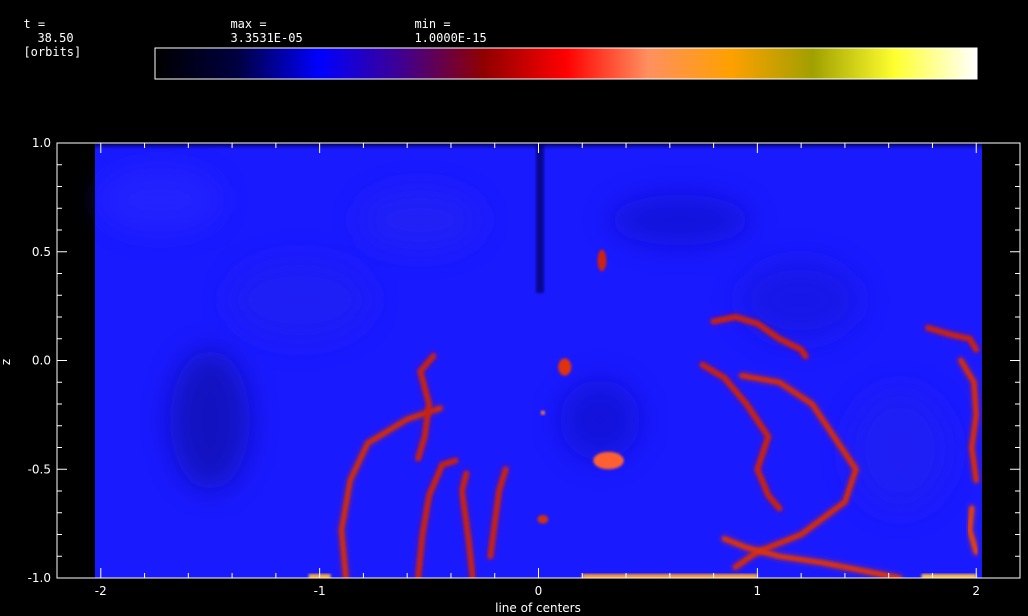 Image resolution: width=1028 pixels, height=616 pixels. I want to click on y-tick-label-4: 1.0, so click(41, 143).